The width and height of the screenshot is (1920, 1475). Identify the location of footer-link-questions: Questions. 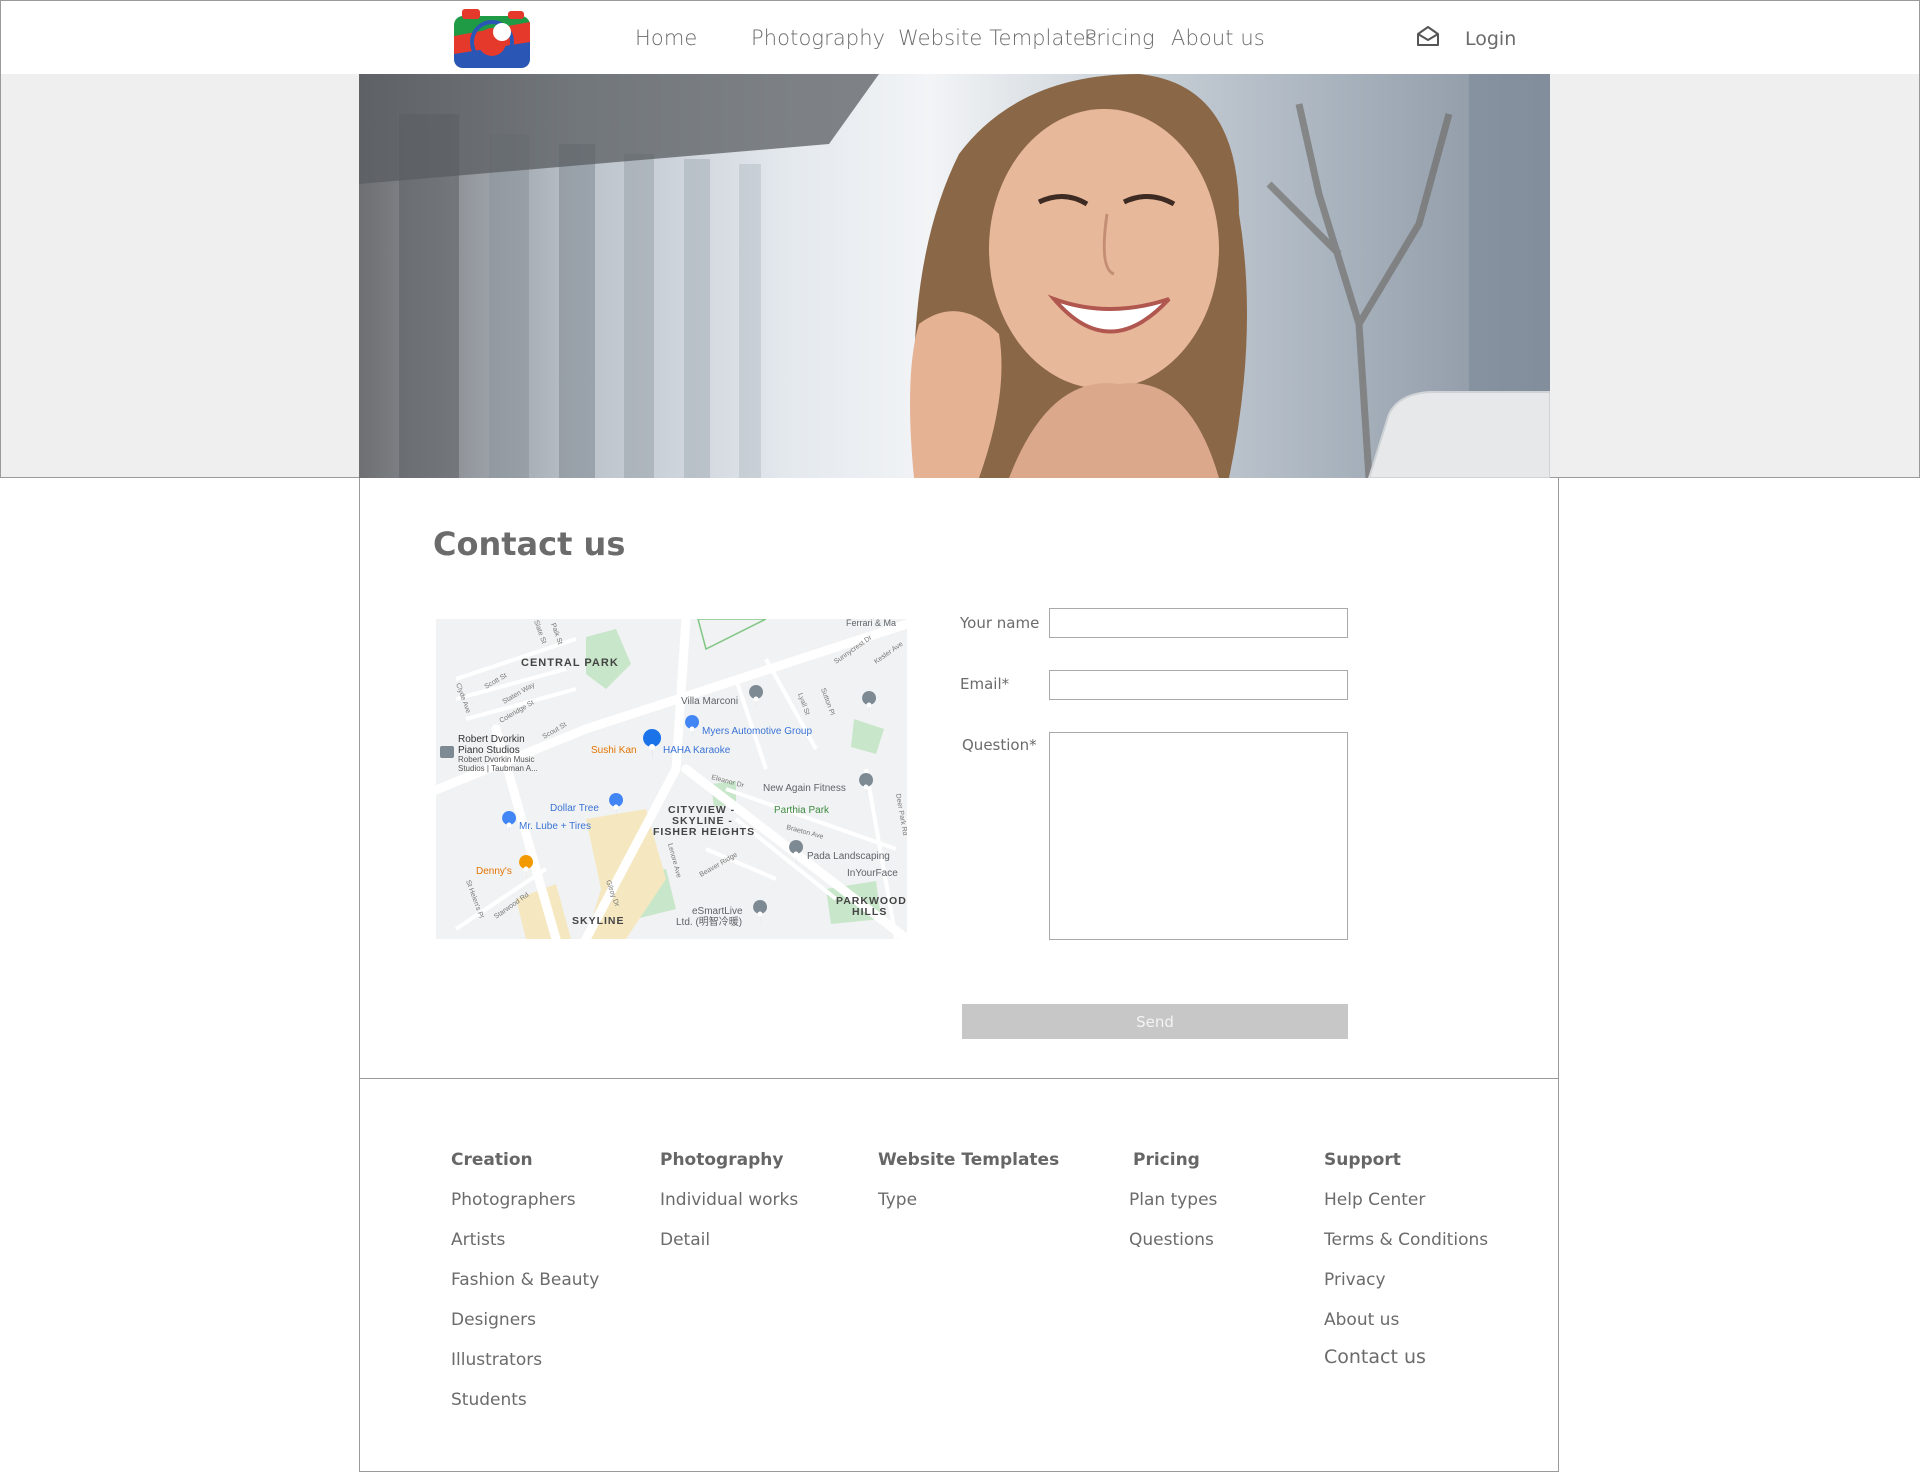
(1171, 1240).